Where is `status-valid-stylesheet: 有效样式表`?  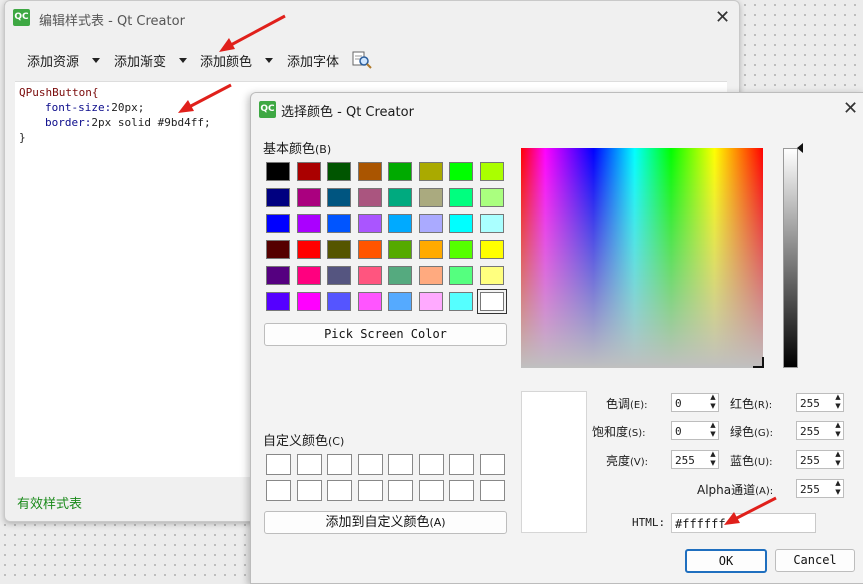 status-valid-stylesheet: 有效样式表 is located at coordinates (50, 504).